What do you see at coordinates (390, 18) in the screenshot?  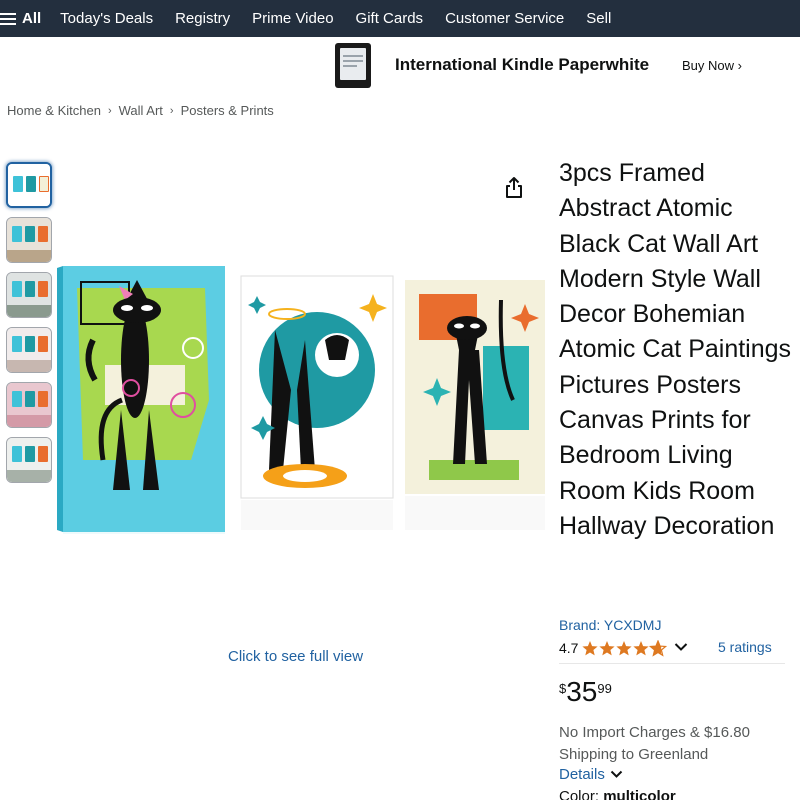 I see `nav-link-gift-cards: Gift Cards` at bounding box center [390, 18].